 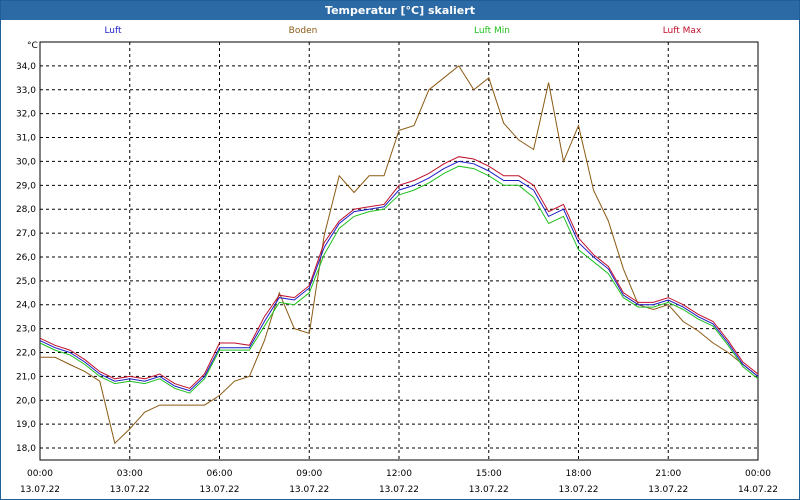 What do you see at coordinates (400, 10) in the screenshot?
I see `window-title: Temperatur [°C] skaliert` at bounding box center [400, 10].